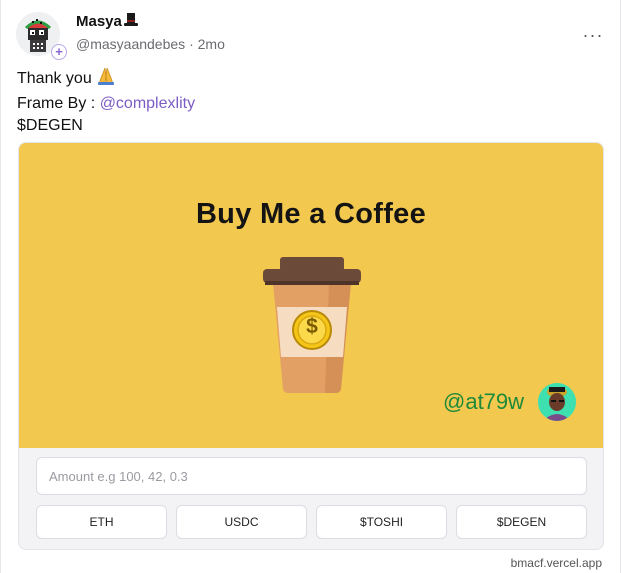  What do you see at coordinates (130, 44) in the screenshot?
I see `author-handle: @masyaandebes` at bounding box center [130, 44].